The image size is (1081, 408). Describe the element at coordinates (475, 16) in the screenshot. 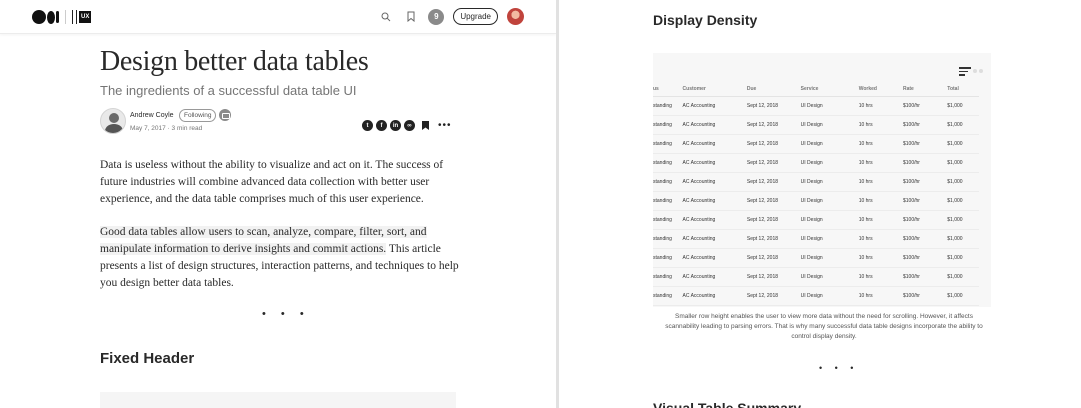

I see `upgrade-button: Upgrade` at that location.